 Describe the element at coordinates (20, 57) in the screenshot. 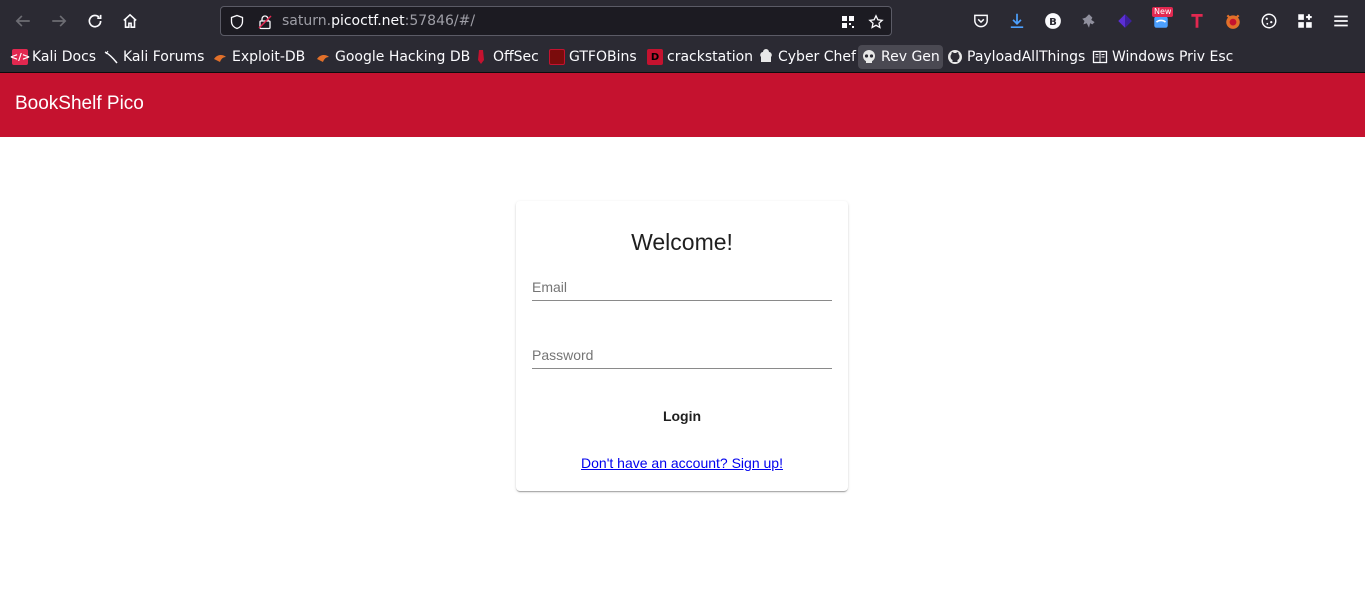

I see `kali-docs-icon: </>` at that location.